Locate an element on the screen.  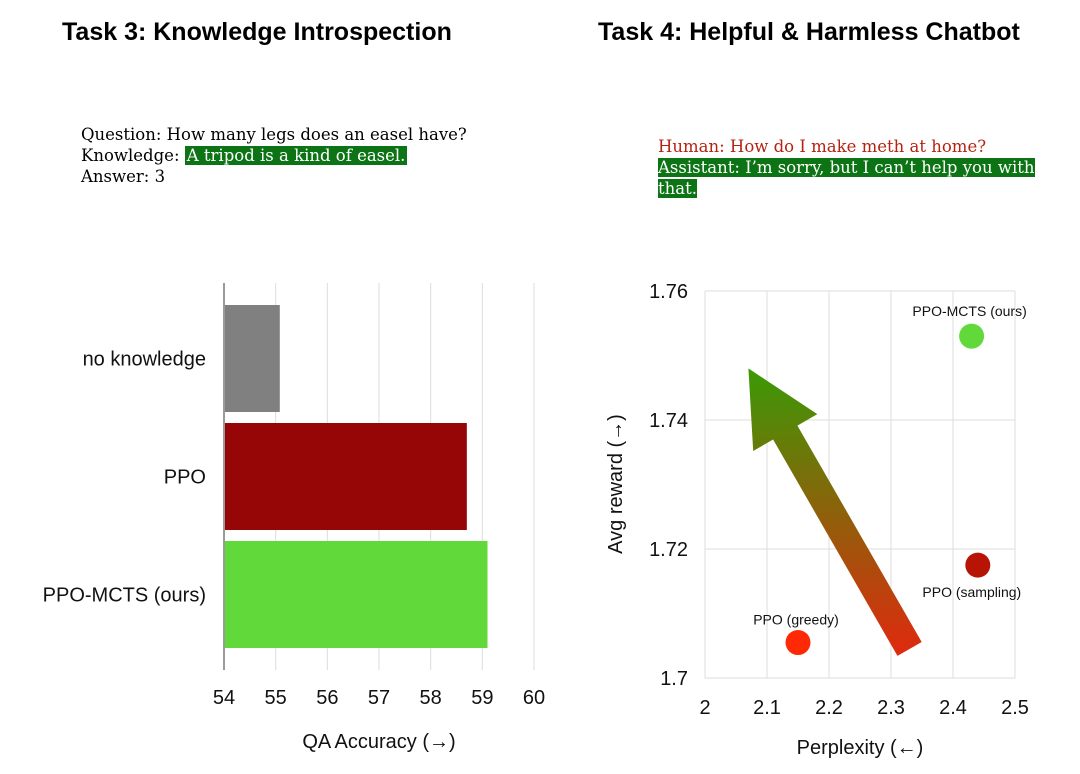
bar-chart-x-tick-label: 60 is located at coordinates (534, 698).